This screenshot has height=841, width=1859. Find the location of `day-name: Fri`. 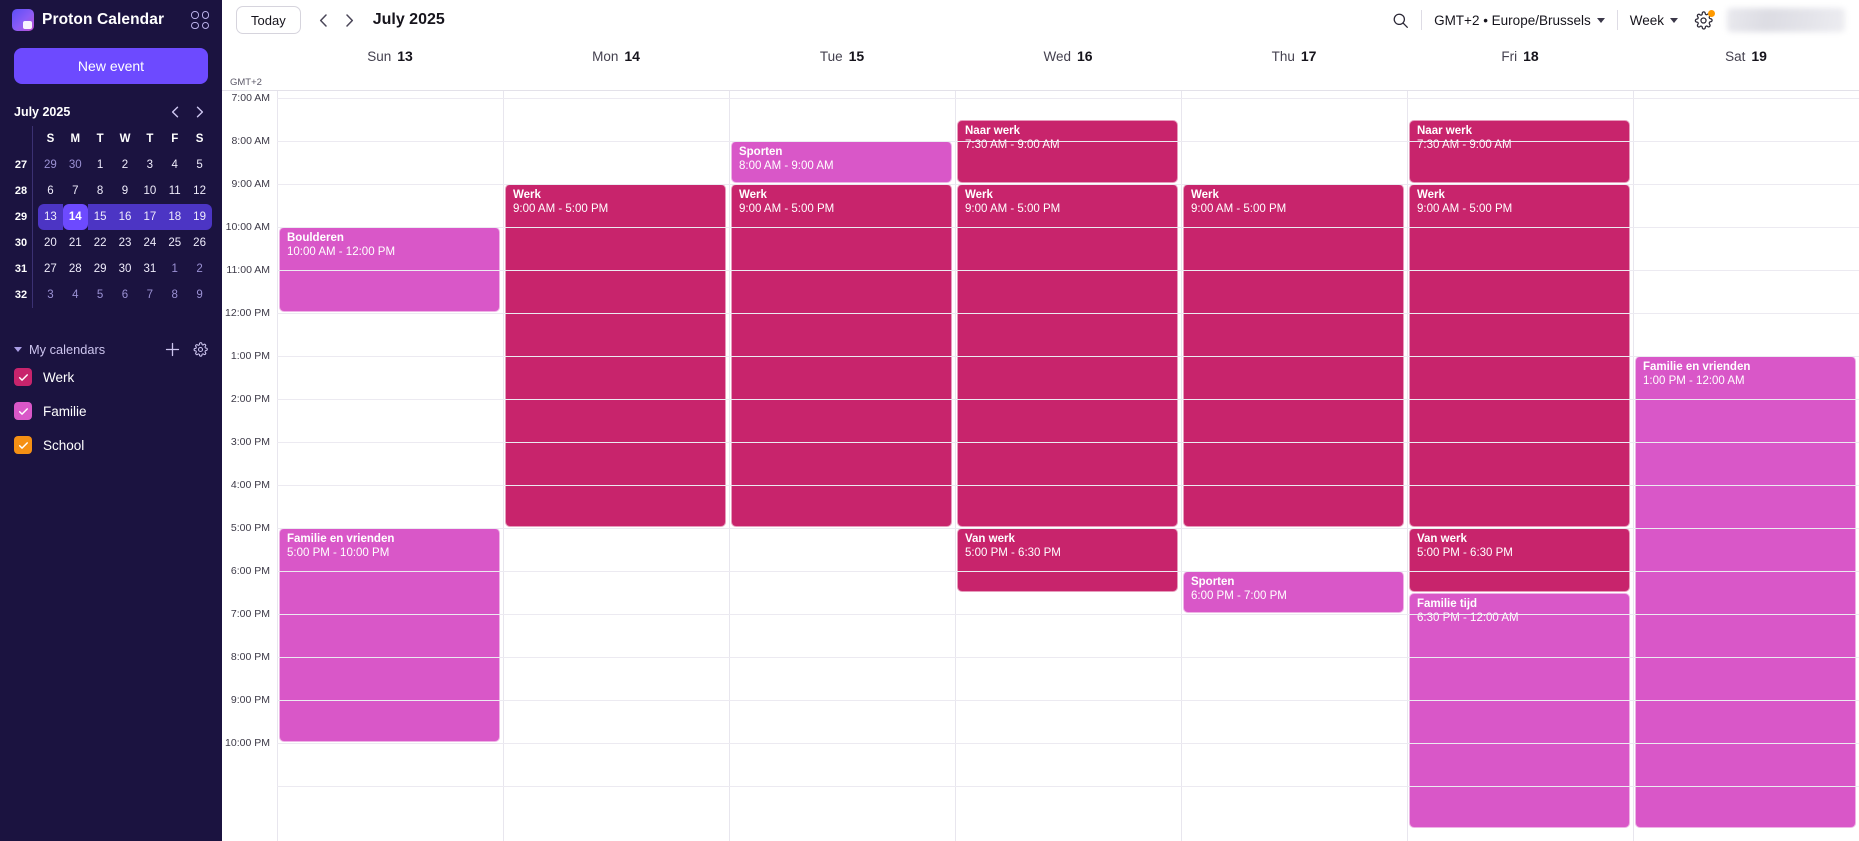

day-name: Fri is located at coordinates (1509, 56).